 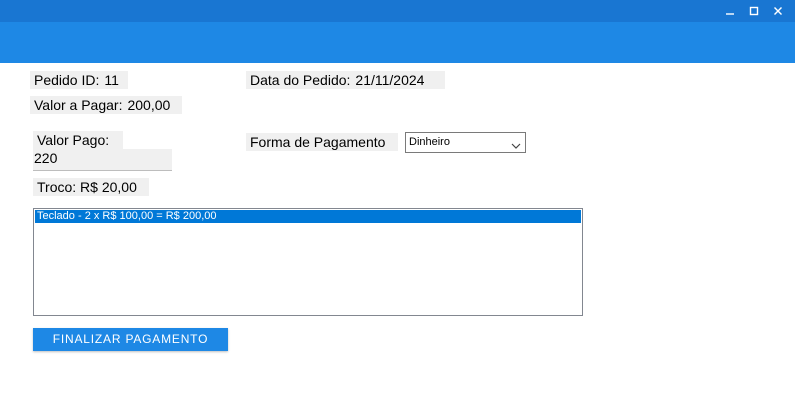 What do you see at coordinates (390, 80) in the screenshot?
I see `order-date-value: 21/11/2024` at bounding box center [390, 80].